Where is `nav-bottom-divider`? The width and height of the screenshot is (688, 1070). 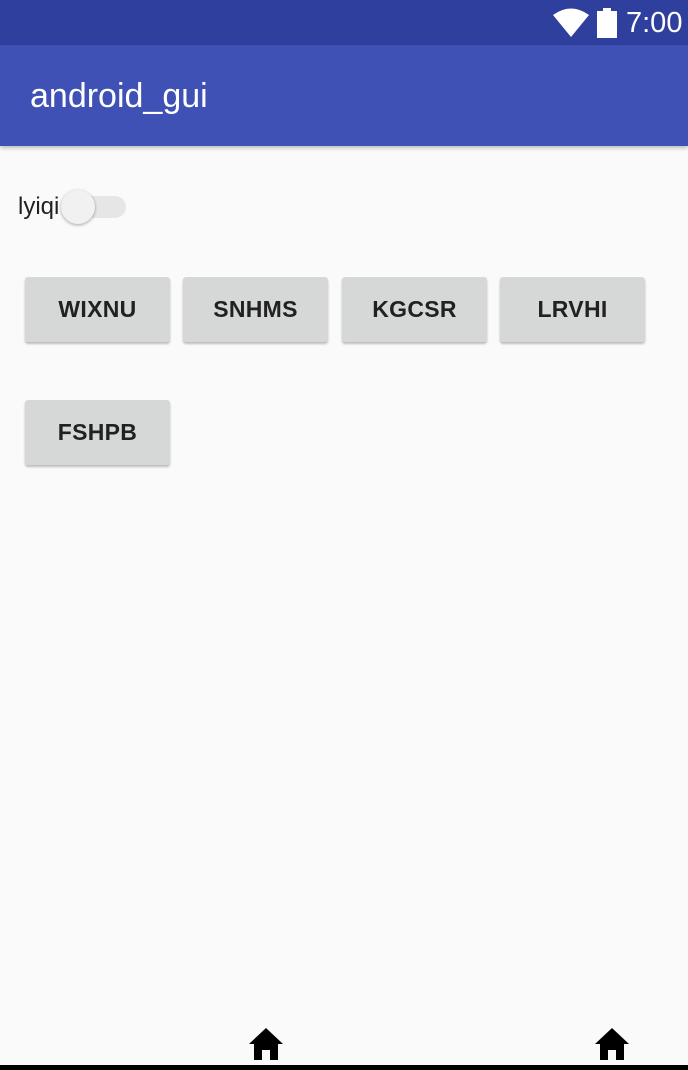
nav-bottom-divider is located at coordinates (344, 1067).